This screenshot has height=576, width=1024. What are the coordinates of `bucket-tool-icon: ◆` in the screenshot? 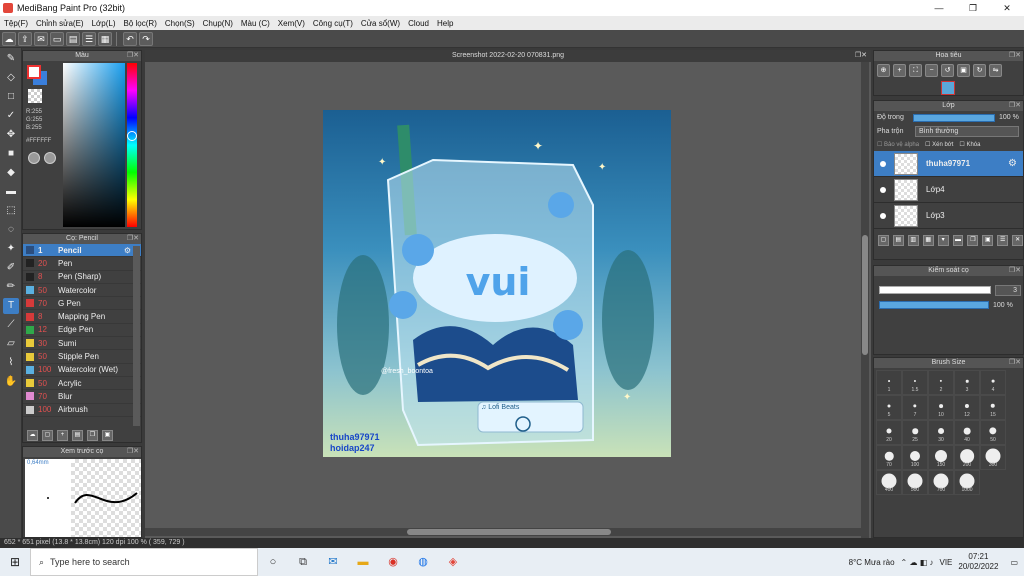 It's located at (11, 173).